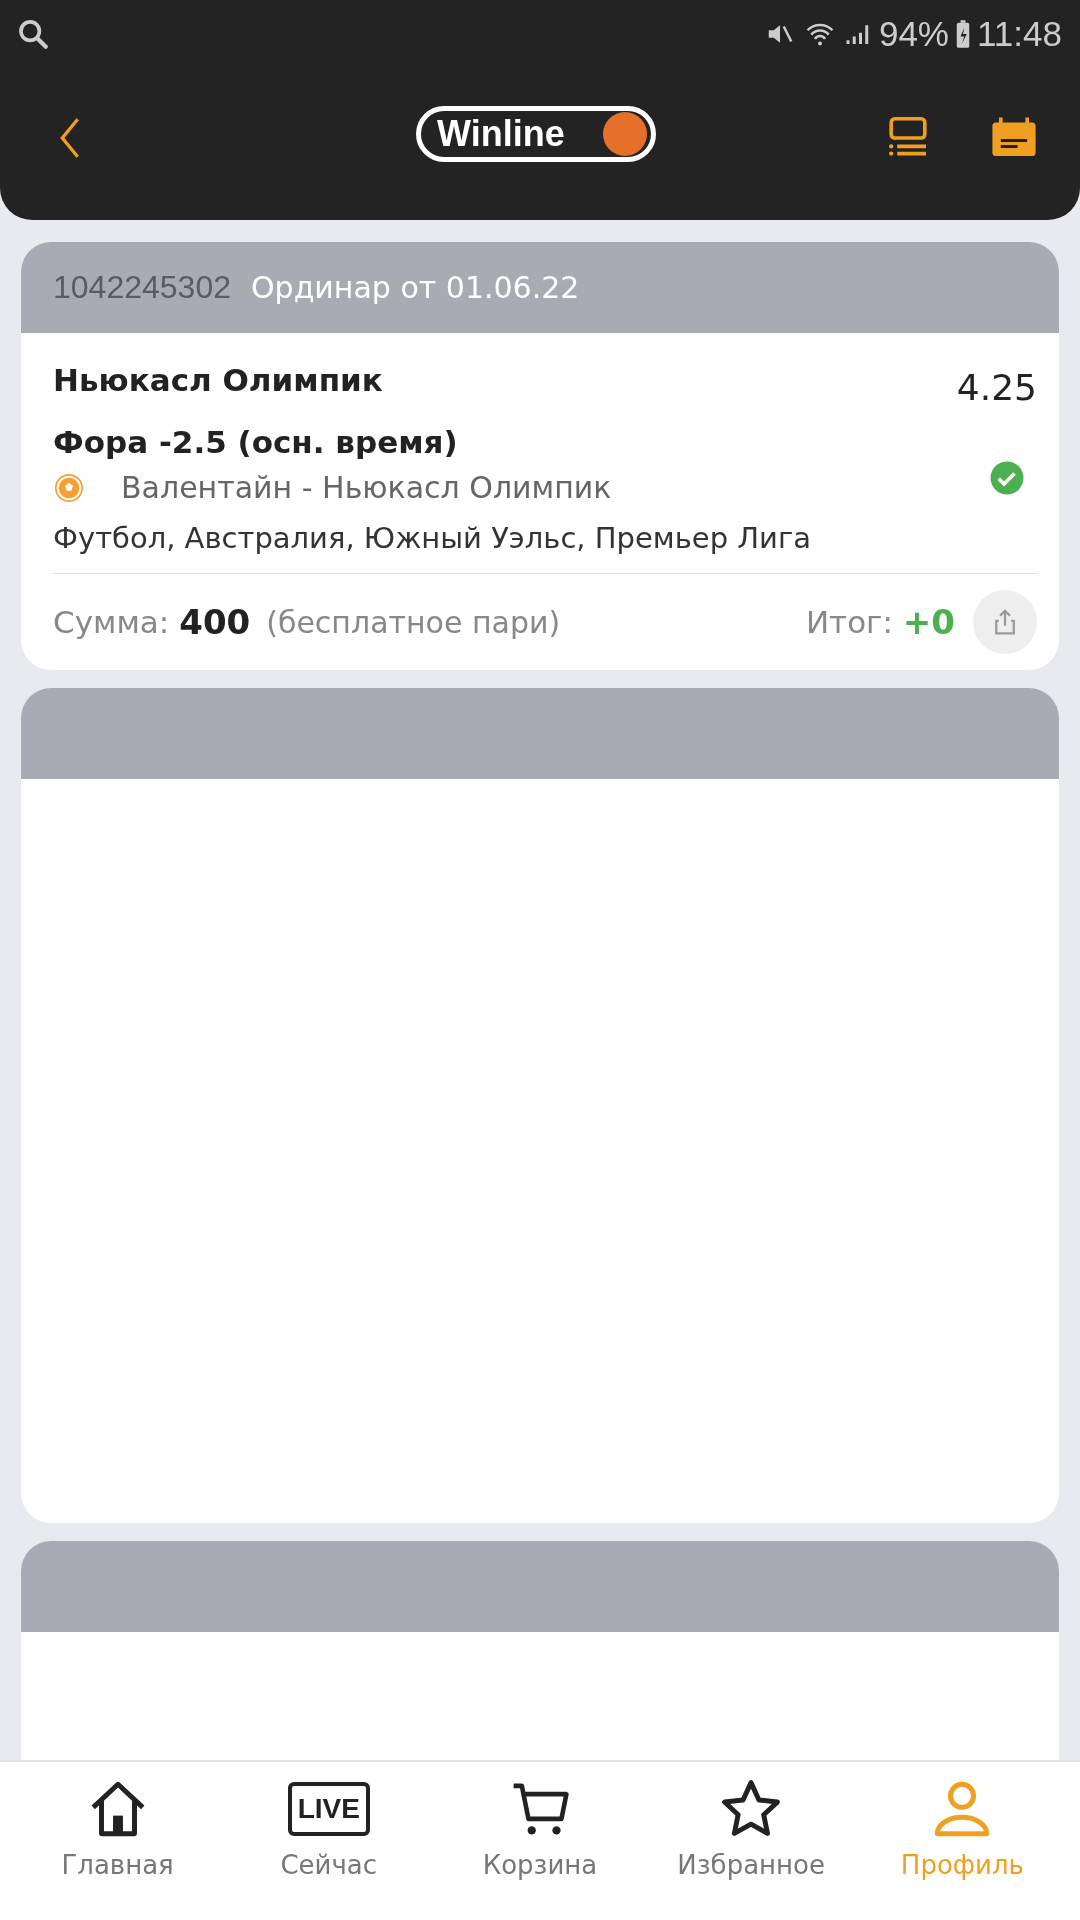  Describe the element at coordinates (111, 622) in the screenshot. I see `sum-label: Сумма:` at that location.